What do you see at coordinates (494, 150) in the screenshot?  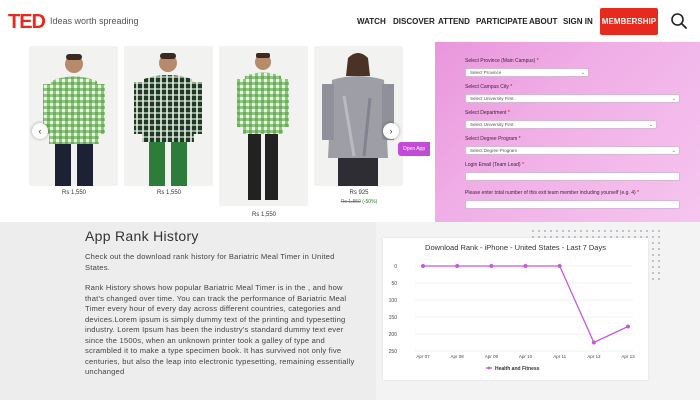 I see `degree-select-value: Select Degree Program` at bounding box center [494, 150].